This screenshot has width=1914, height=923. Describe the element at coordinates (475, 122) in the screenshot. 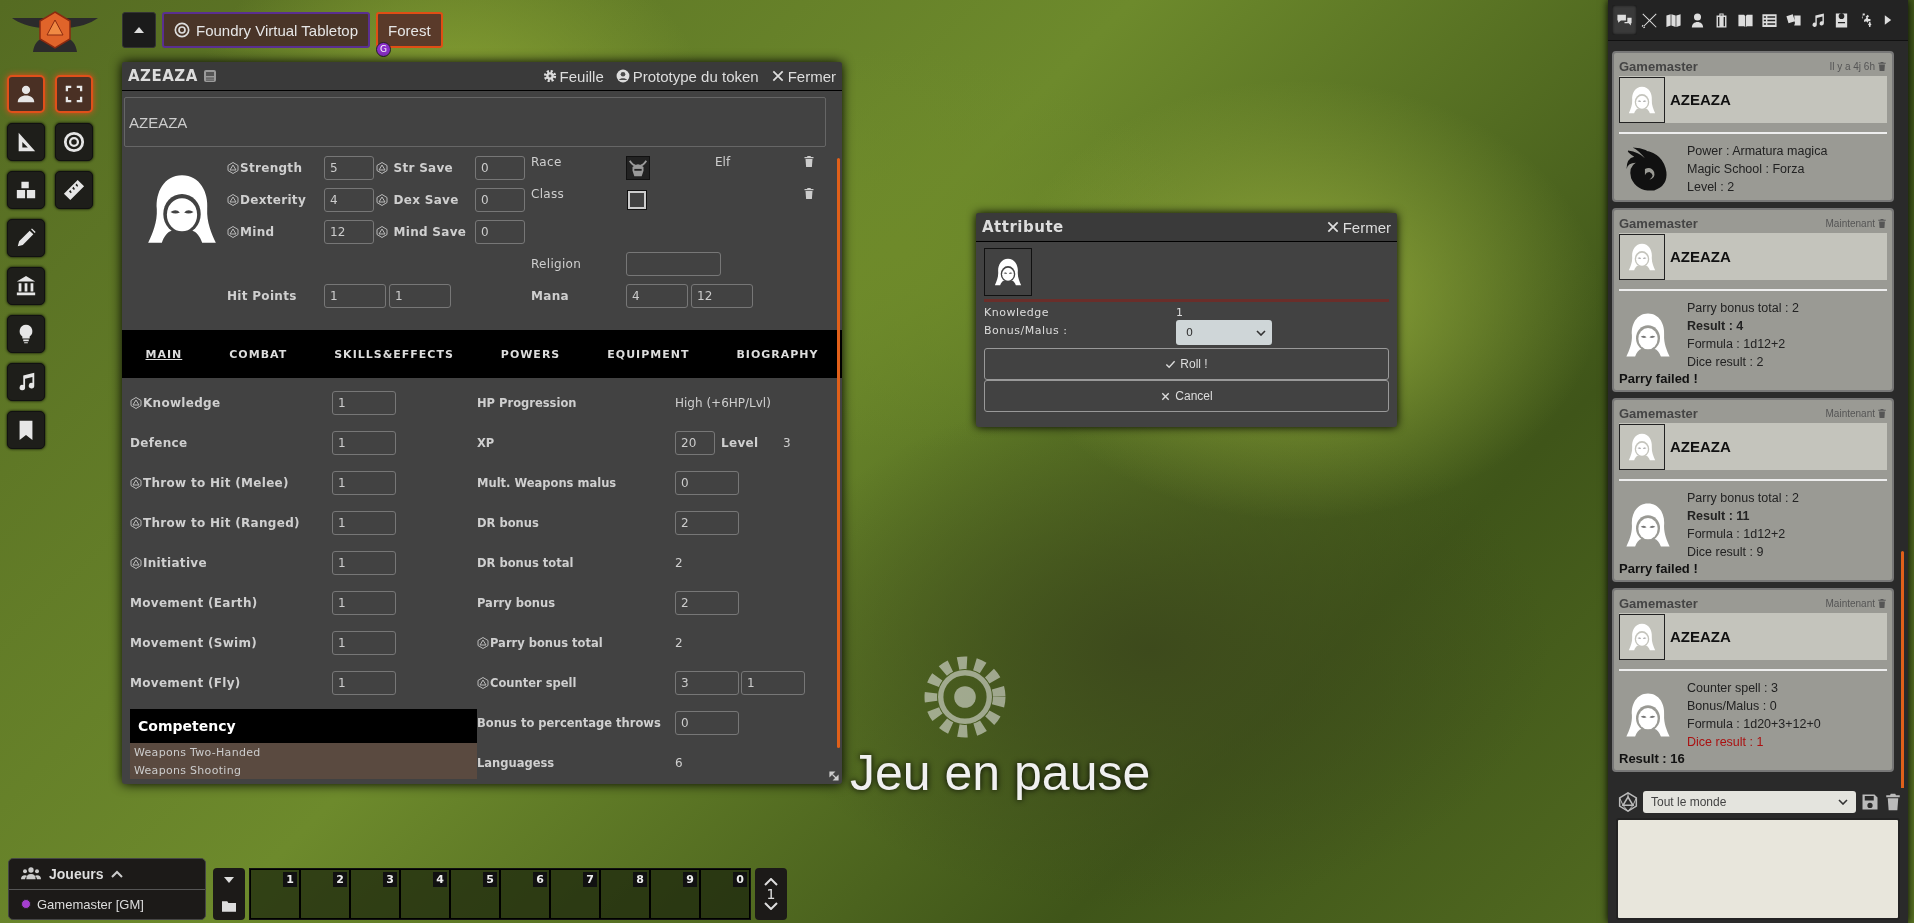

I see `name-field: AZEAZA` at that location.